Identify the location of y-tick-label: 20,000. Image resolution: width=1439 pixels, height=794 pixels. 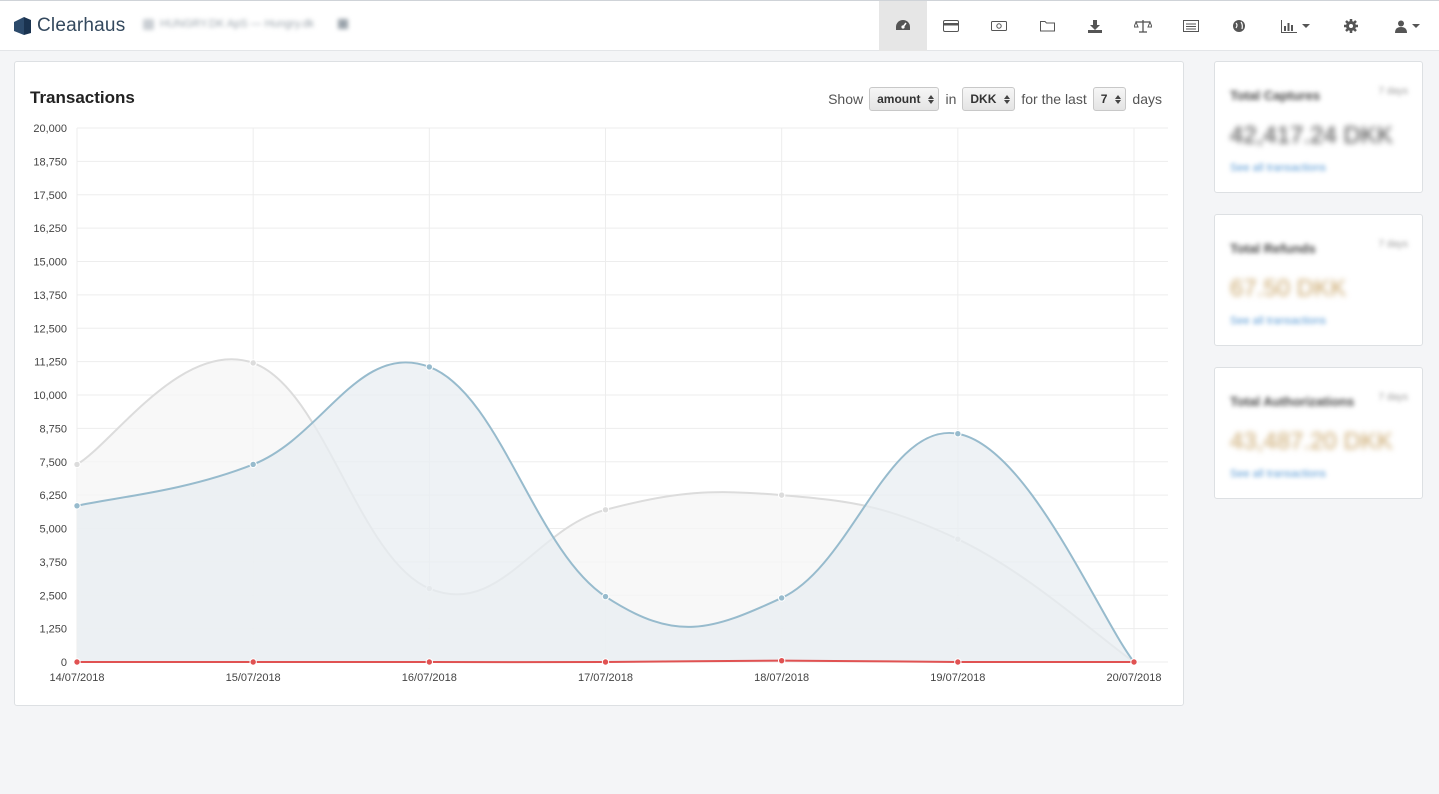
(50, 129).